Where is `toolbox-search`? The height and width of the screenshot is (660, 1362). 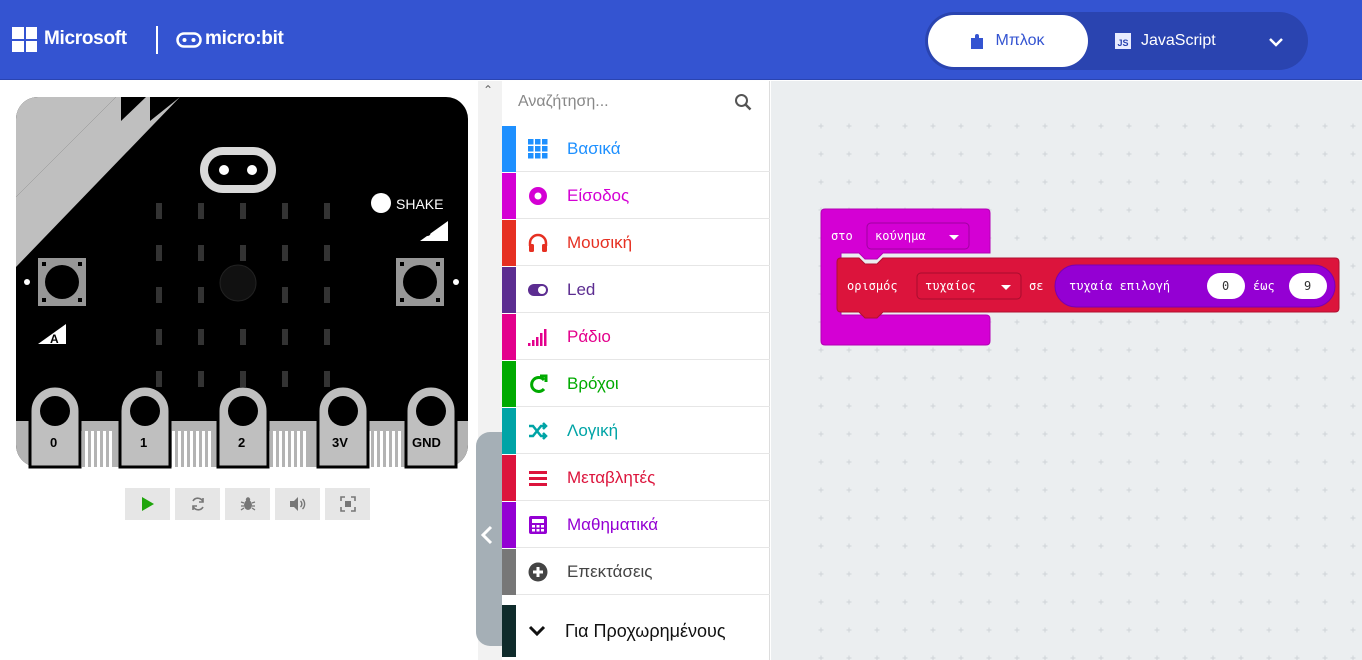
toolbox-search is located at coordinates (636, 103).